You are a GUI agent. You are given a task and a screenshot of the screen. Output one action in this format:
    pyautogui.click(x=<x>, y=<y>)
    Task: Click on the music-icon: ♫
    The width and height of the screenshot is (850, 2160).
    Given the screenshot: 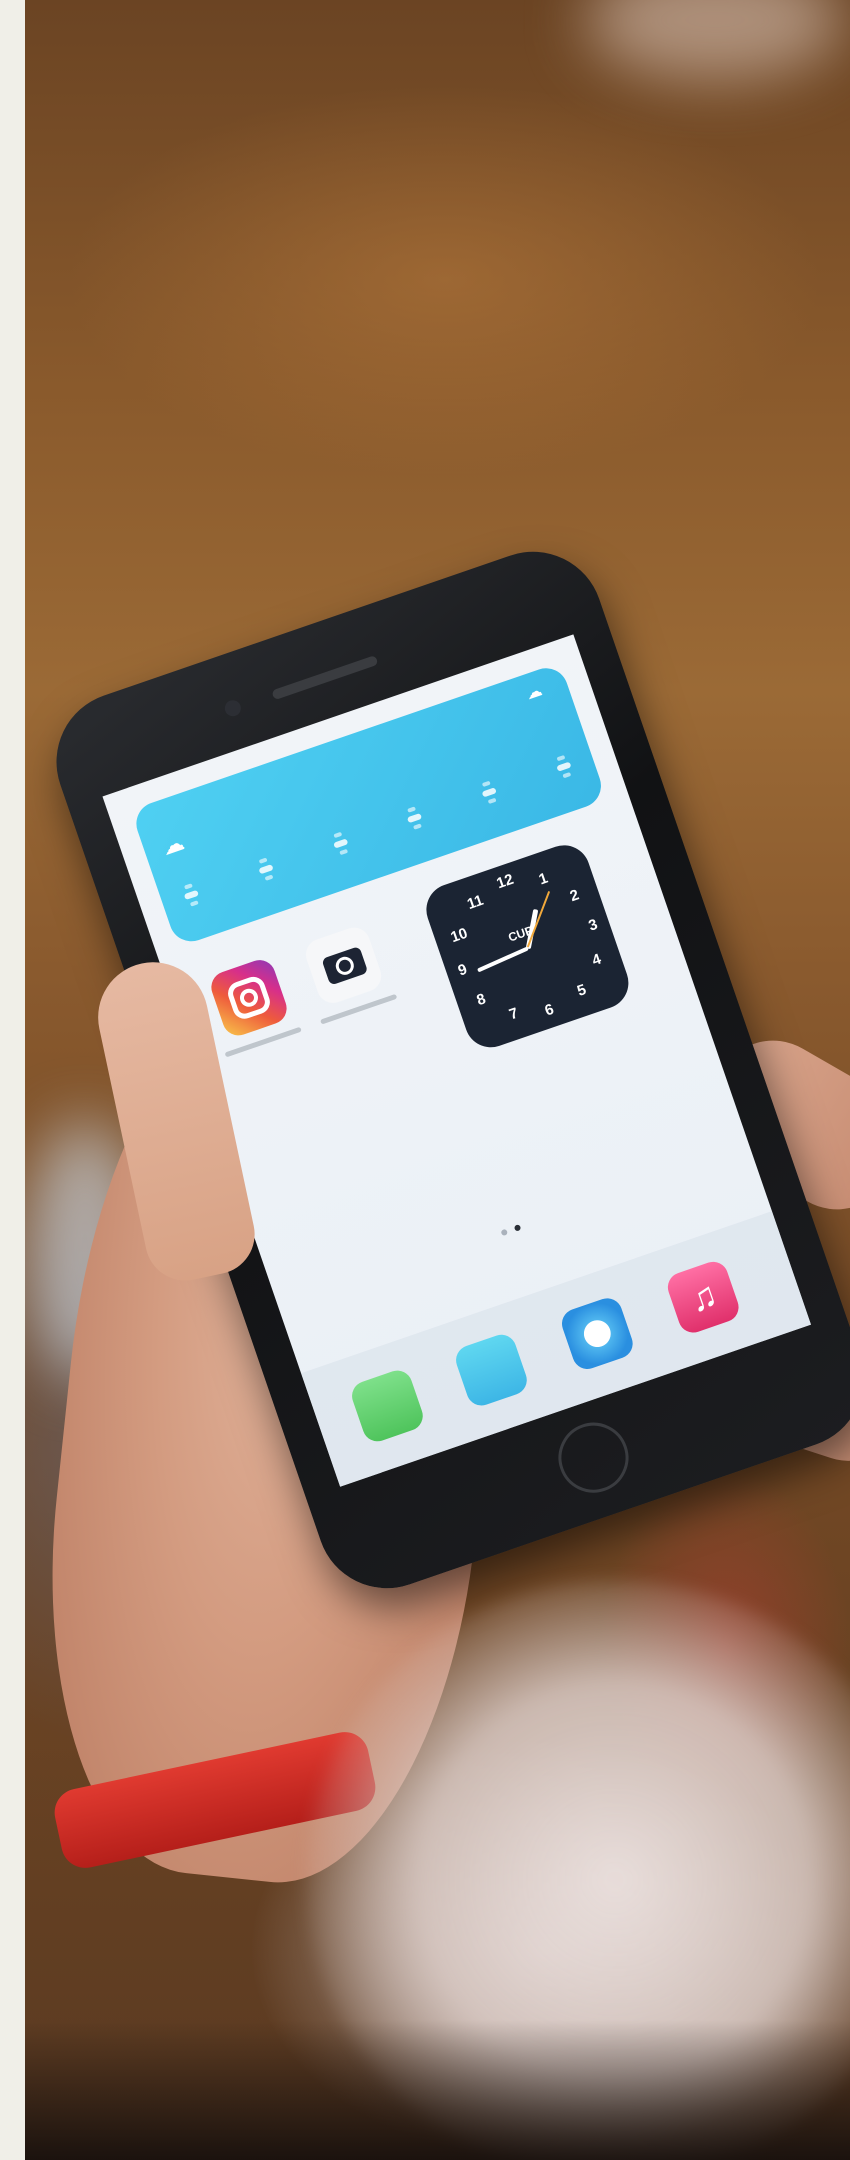 What is the action you would take?
    pyautogui.click(x=703, y=1297)
    